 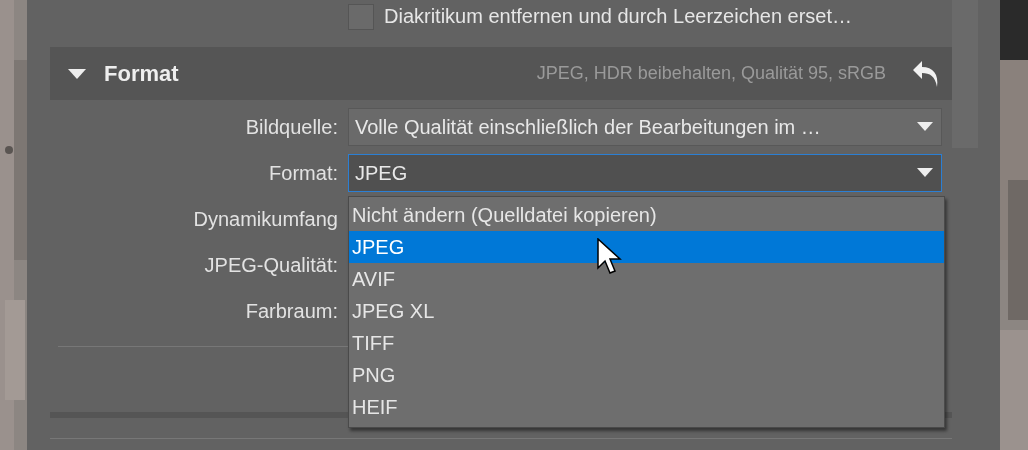 I want to click on section-title: Format, so click(x=141, y=73).